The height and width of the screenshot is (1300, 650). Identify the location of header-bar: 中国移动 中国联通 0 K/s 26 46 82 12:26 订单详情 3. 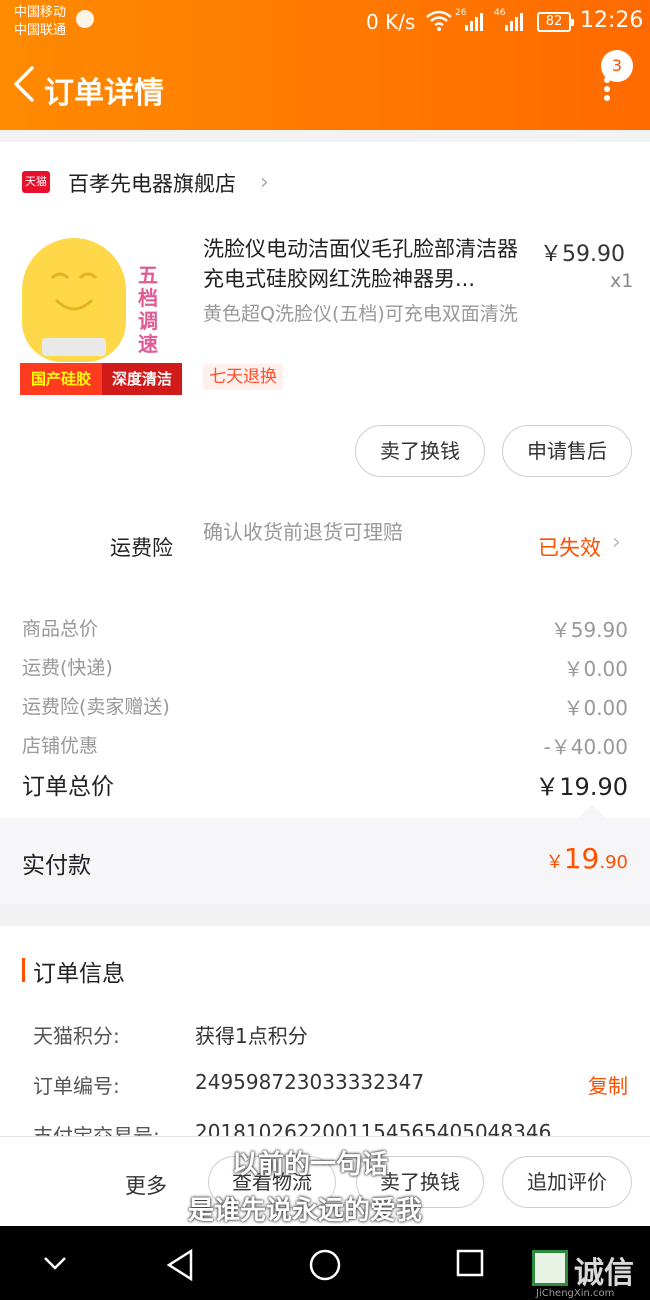
(325, 65).